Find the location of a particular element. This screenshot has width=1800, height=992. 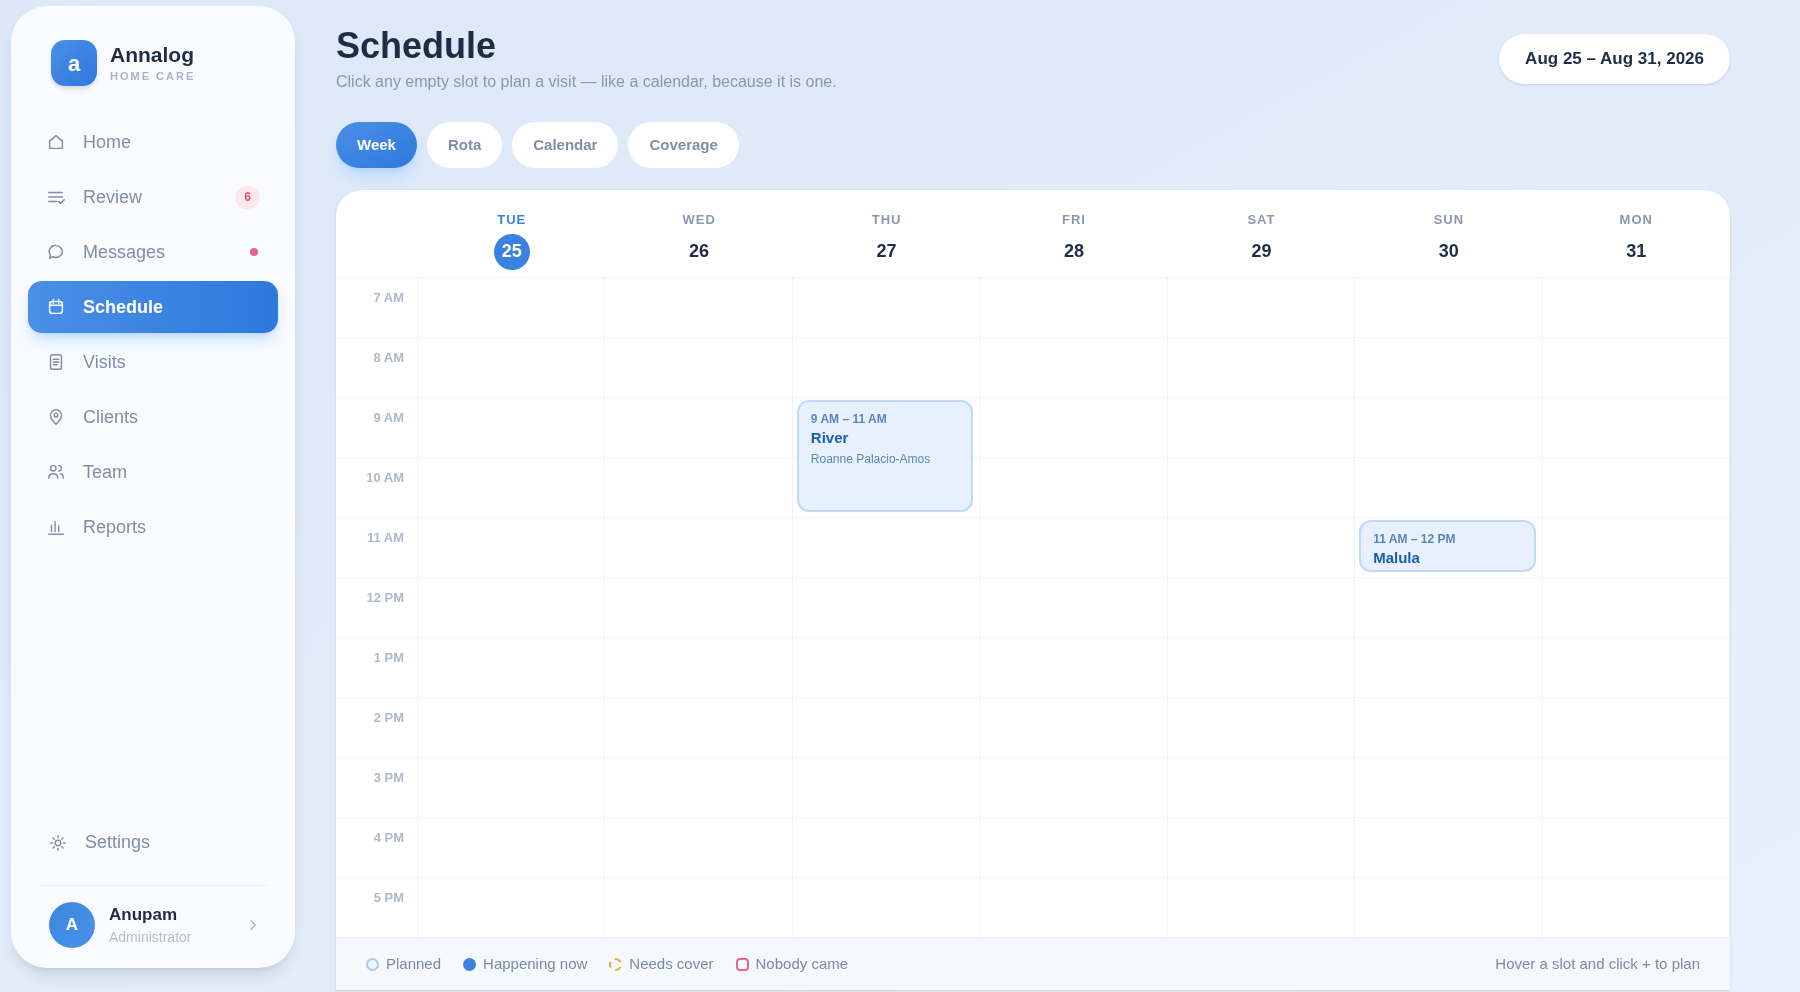

legend-label: Happening now is located at coordinates (535, 964).